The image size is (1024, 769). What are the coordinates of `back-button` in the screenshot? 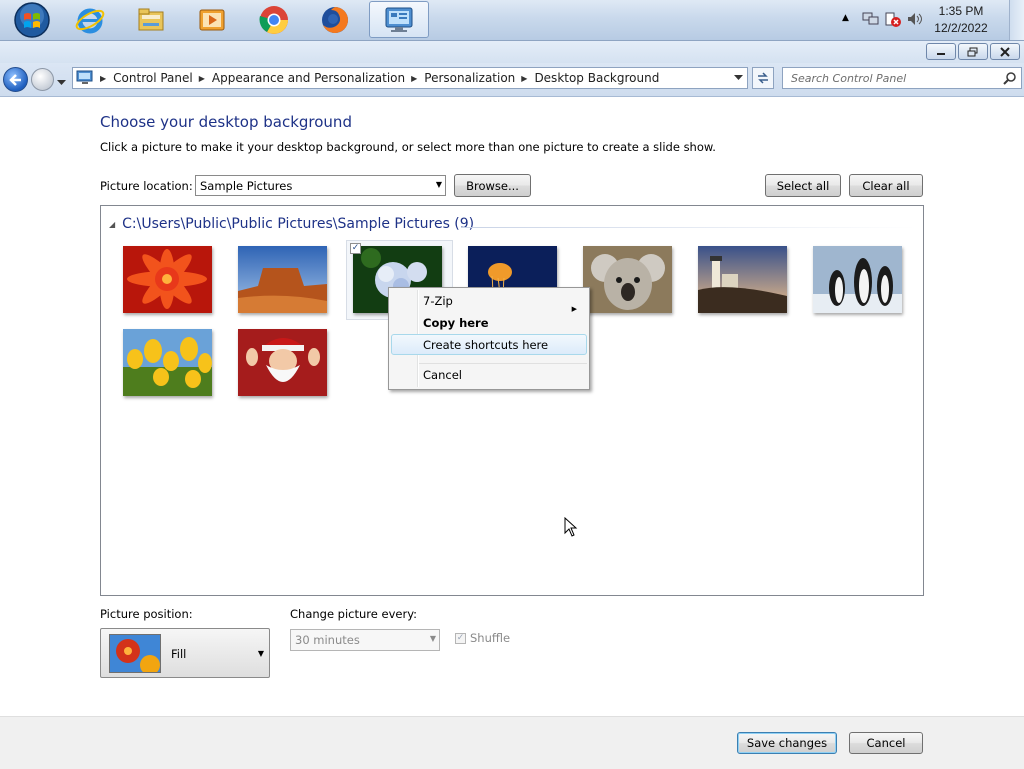 It's located at (15, 79).